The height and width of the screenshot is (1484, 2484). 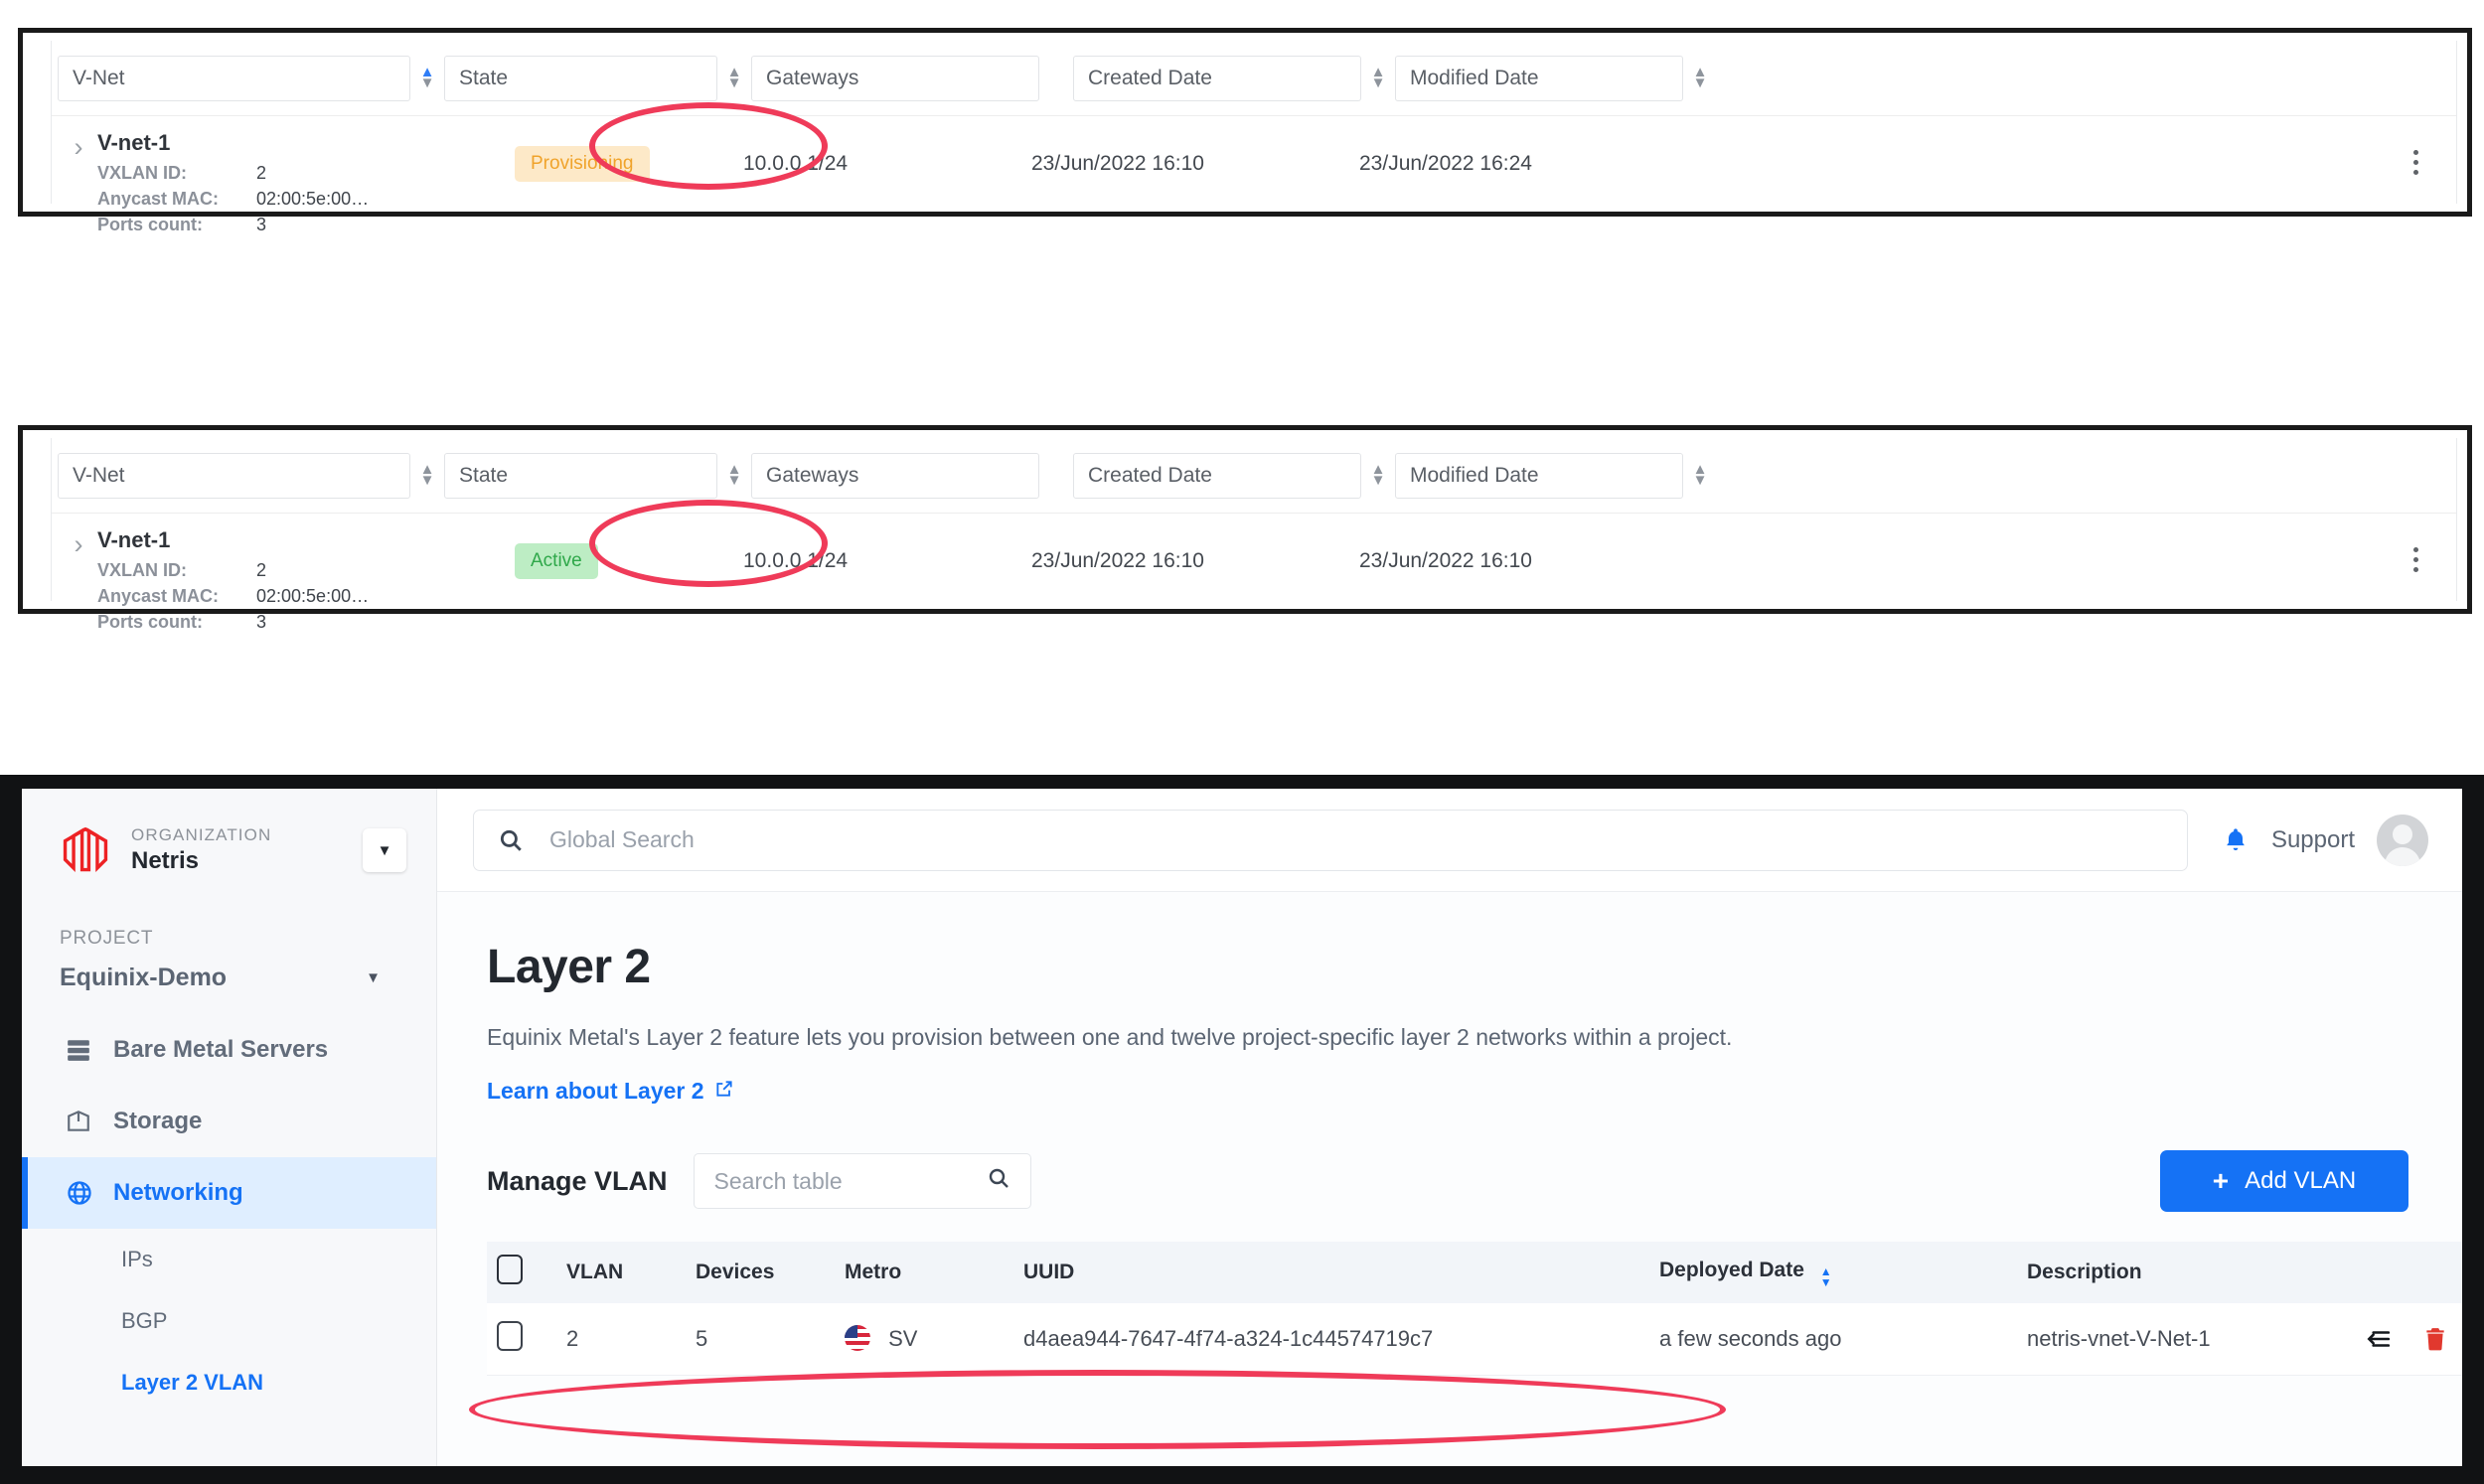 What do you see at coordinates (229, 982) in the screenshot?
I see `project-switcher: Equinix-Demo ▼` at bounding box center [229, 982].